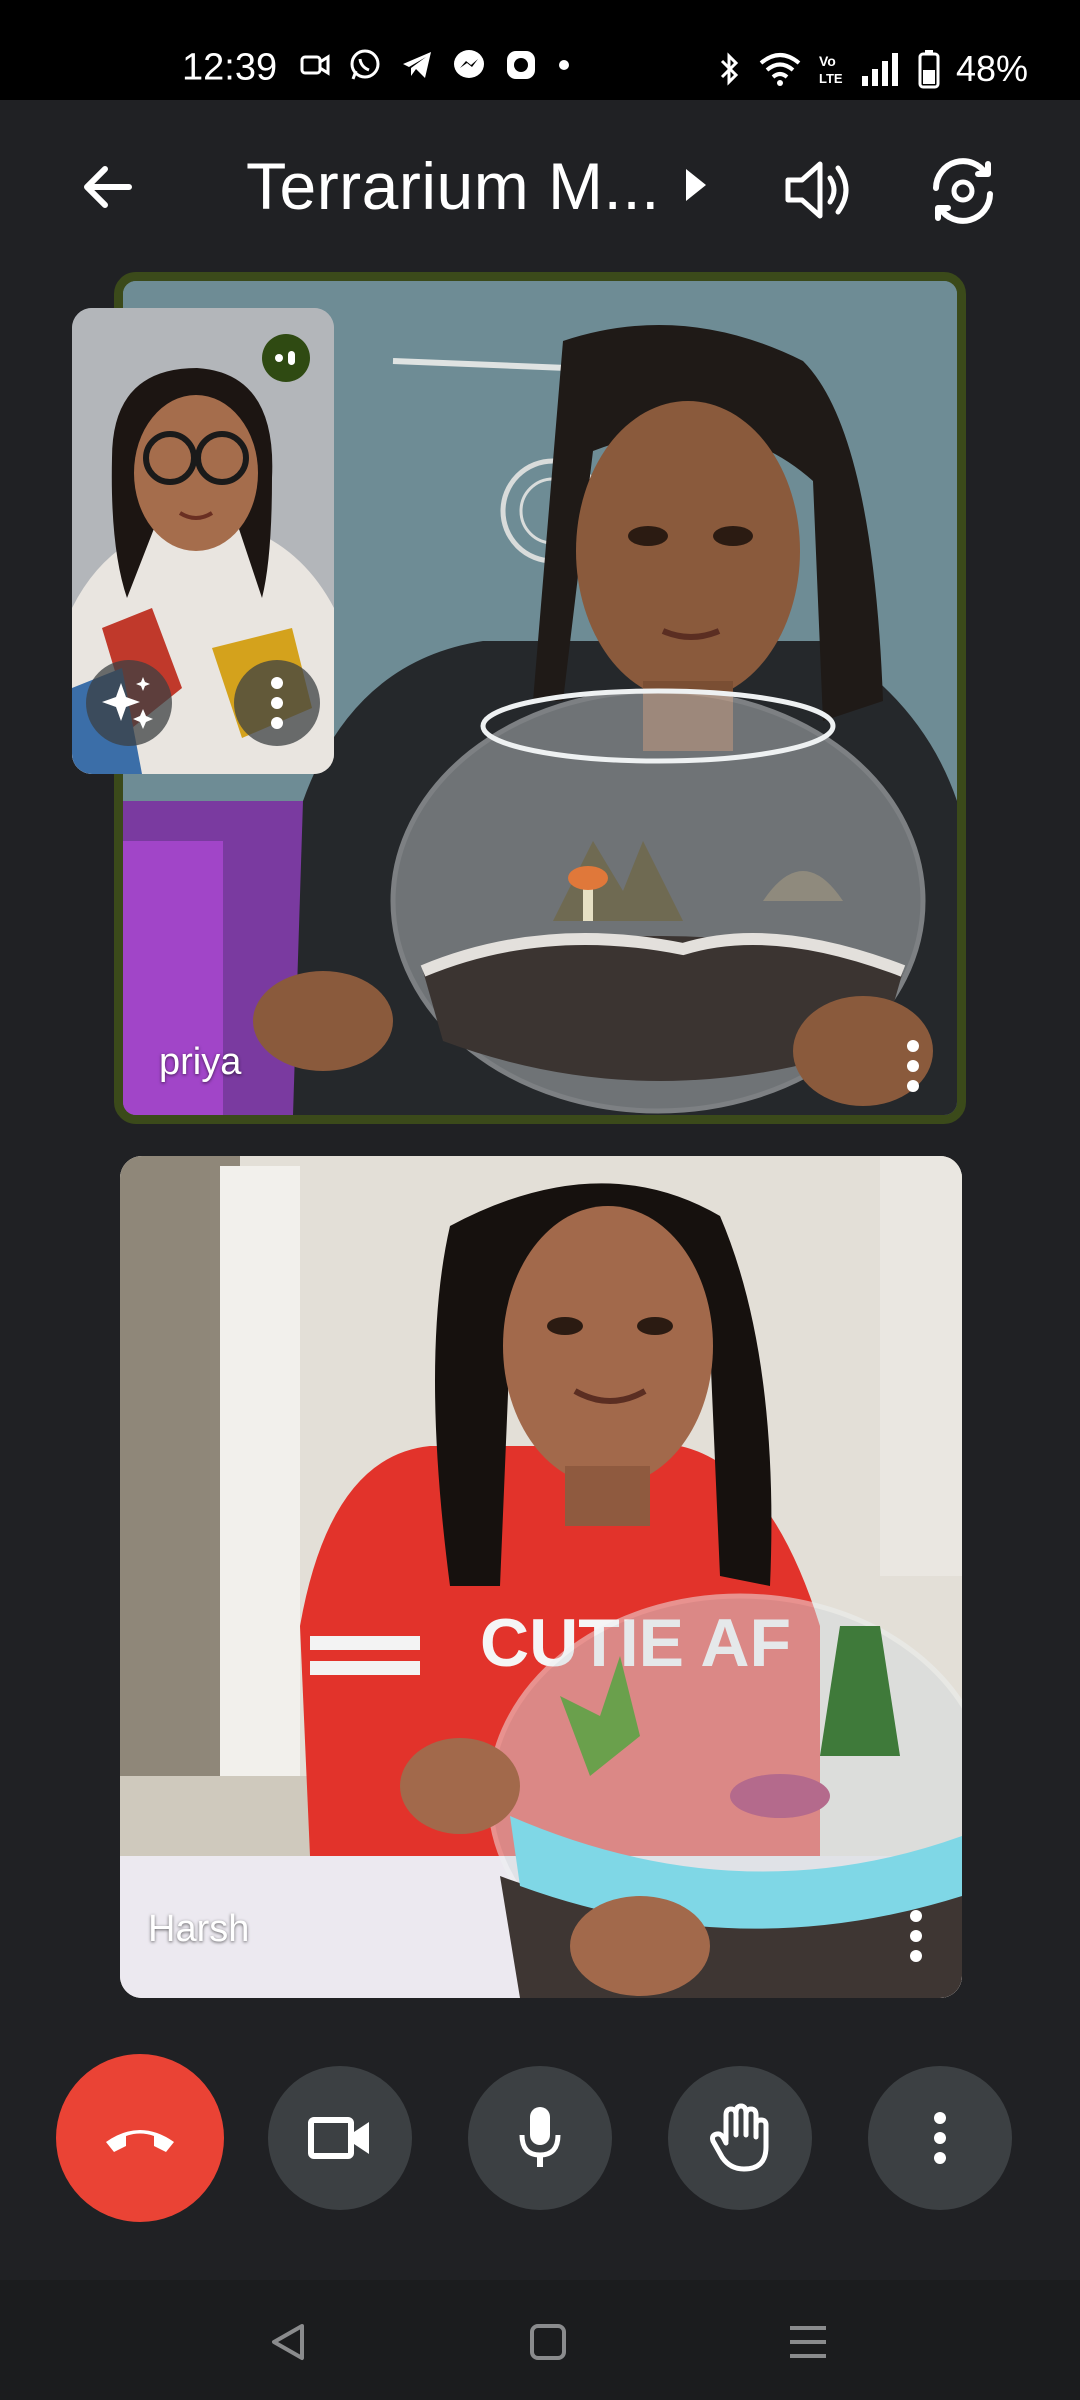 The width and height of the screenshot is (1080, 2400). I want to click on flip-camera-icon, so click(963, 191).